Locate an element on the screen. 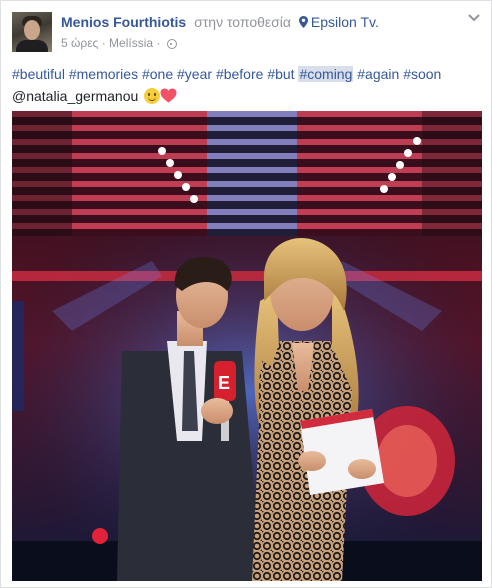 The width and height of the screenshot is (492, 588). hashtag-link: #again is located at coordinates (378, 74).